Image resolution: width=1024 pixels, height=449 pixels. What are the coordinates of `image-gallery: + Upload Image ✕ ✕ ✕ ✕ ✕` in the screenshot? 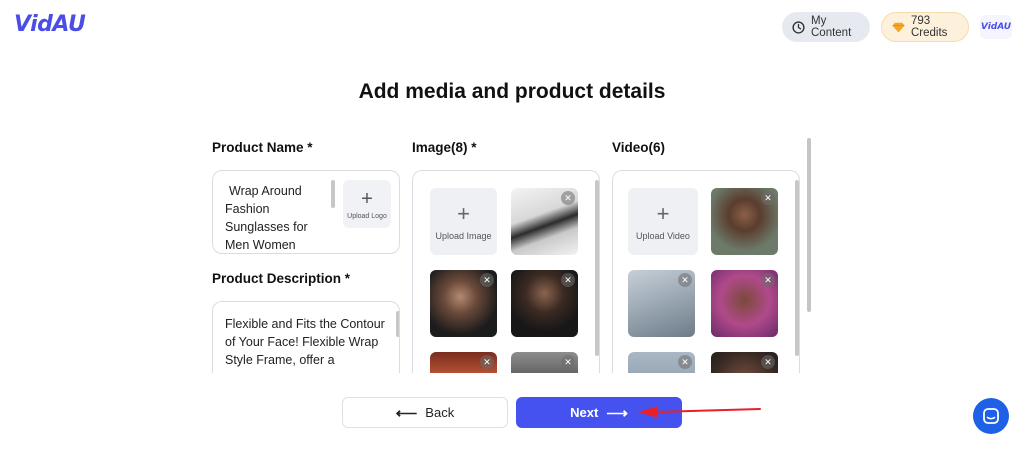 It's located at (506, 271).